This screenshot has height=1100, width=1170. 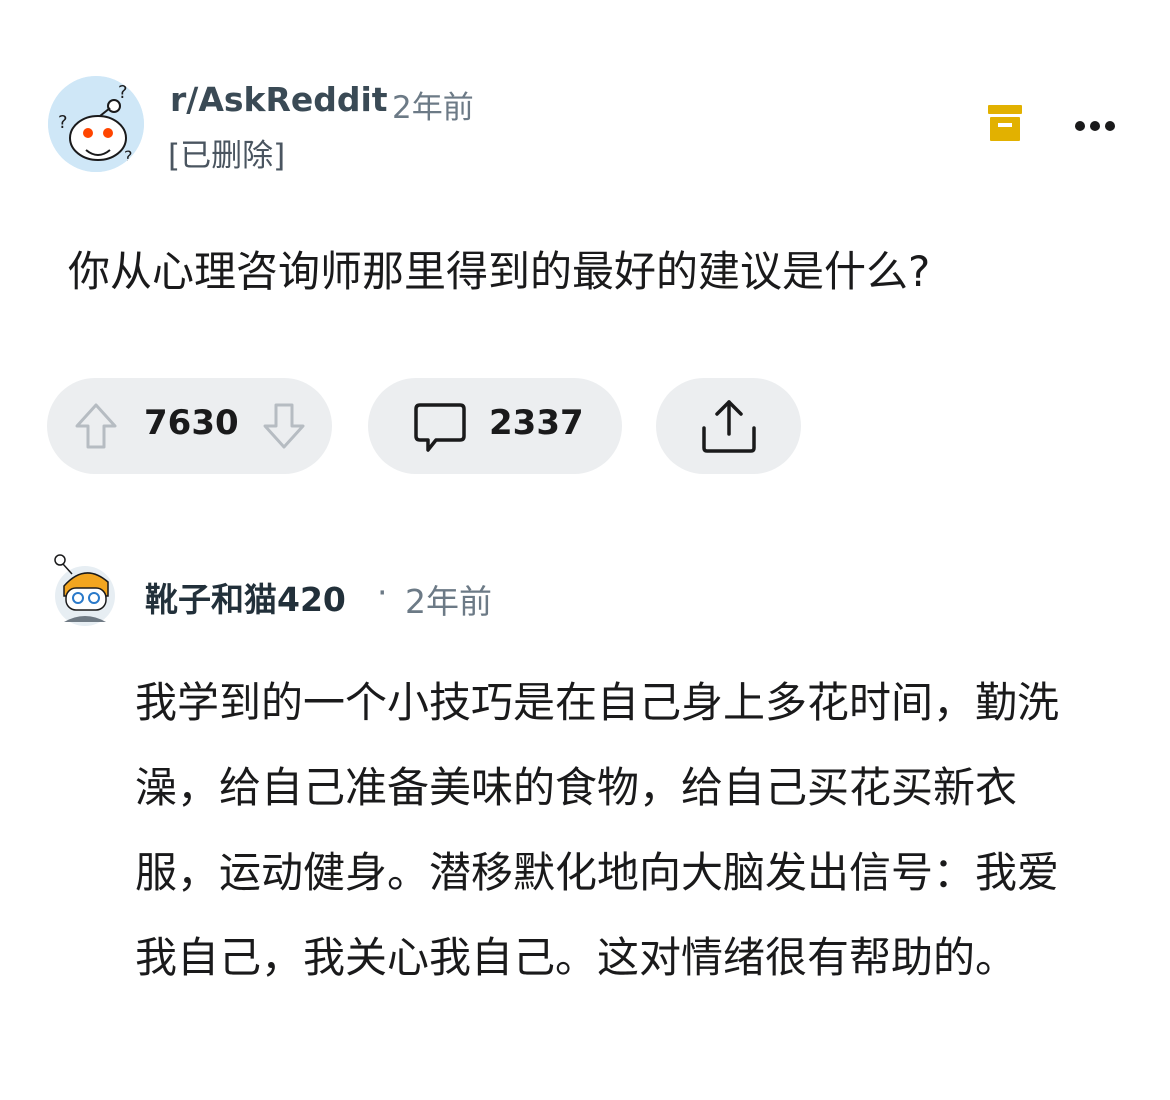 I want to click on commenter-avatar, so click(x=85, y=590).